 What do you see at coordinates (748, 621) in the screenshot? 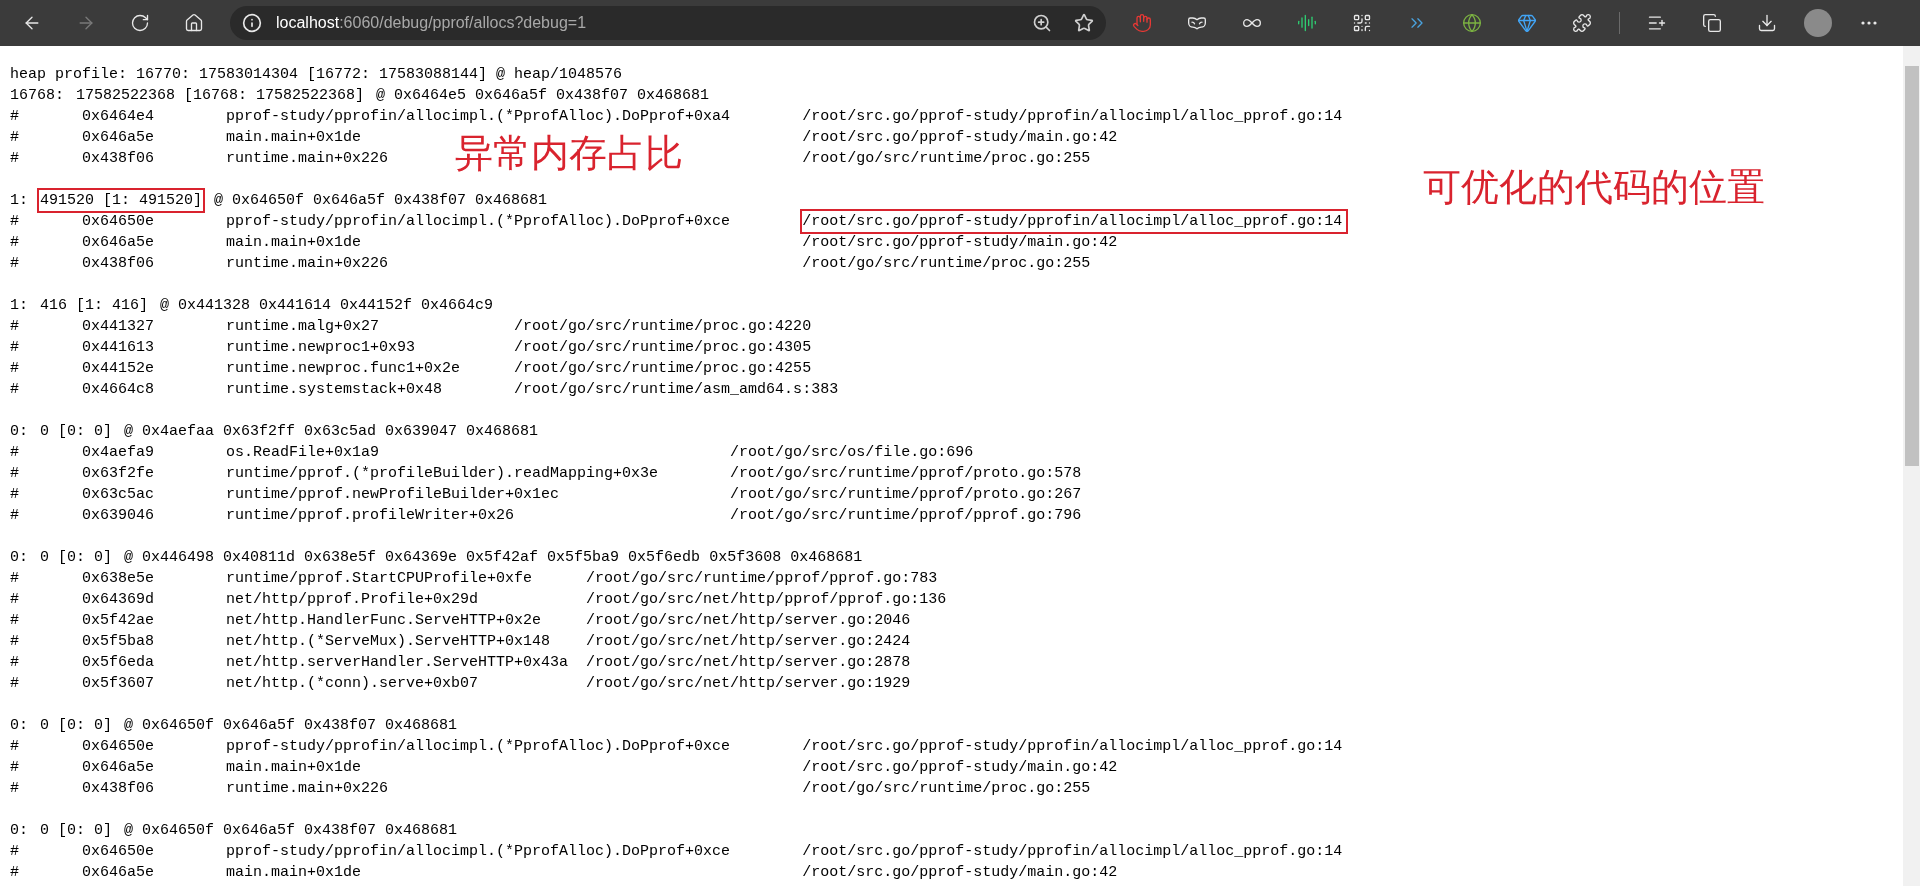
I see `frame-location: /root/go/src/net/http/server.go:2046` at bounding box center [748, 621].